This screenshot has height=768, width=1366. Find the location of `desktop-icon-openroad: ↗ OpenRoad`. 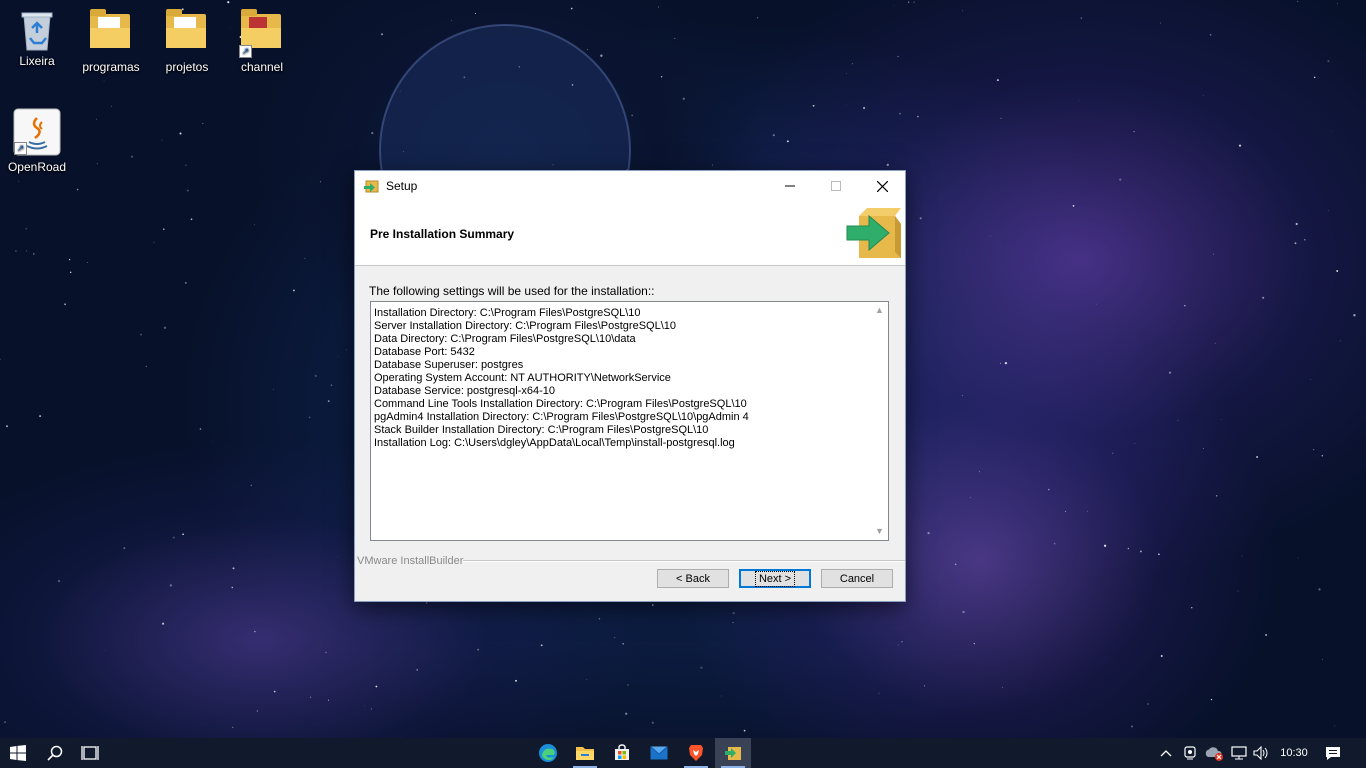

desktop-icon-openroad: ↗ OpenRoad is located at coordinates (37, 141).